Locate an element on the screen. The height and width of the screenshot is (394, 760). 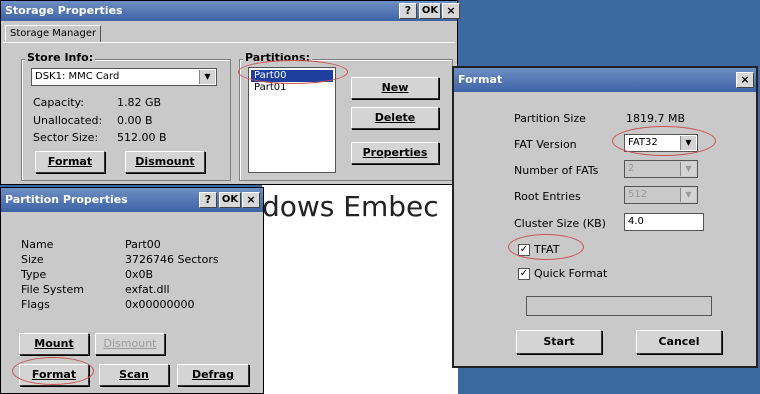
file-system-label: File System is located at coordinates (52, 289).